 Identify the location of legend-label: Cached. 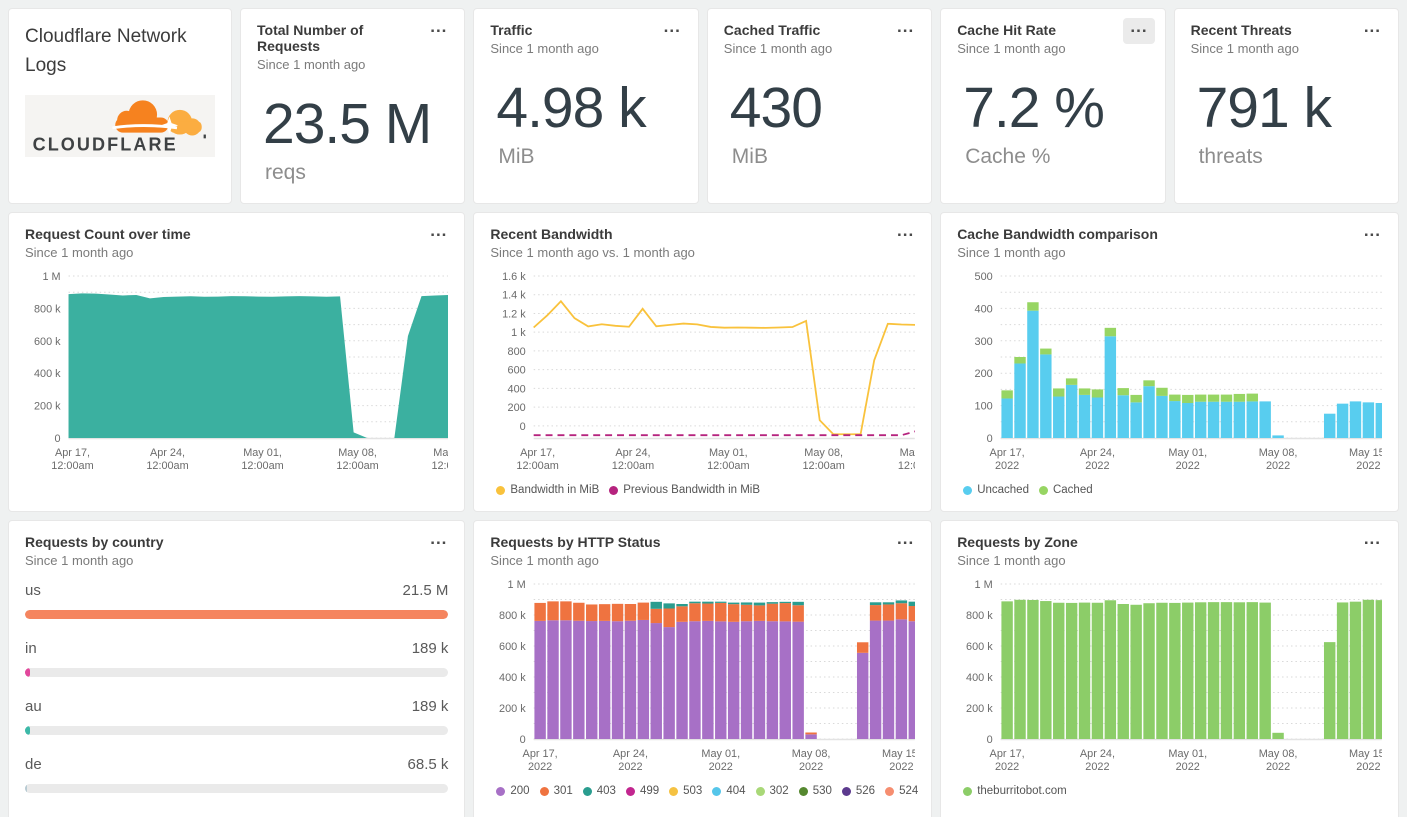
(1072, 490).